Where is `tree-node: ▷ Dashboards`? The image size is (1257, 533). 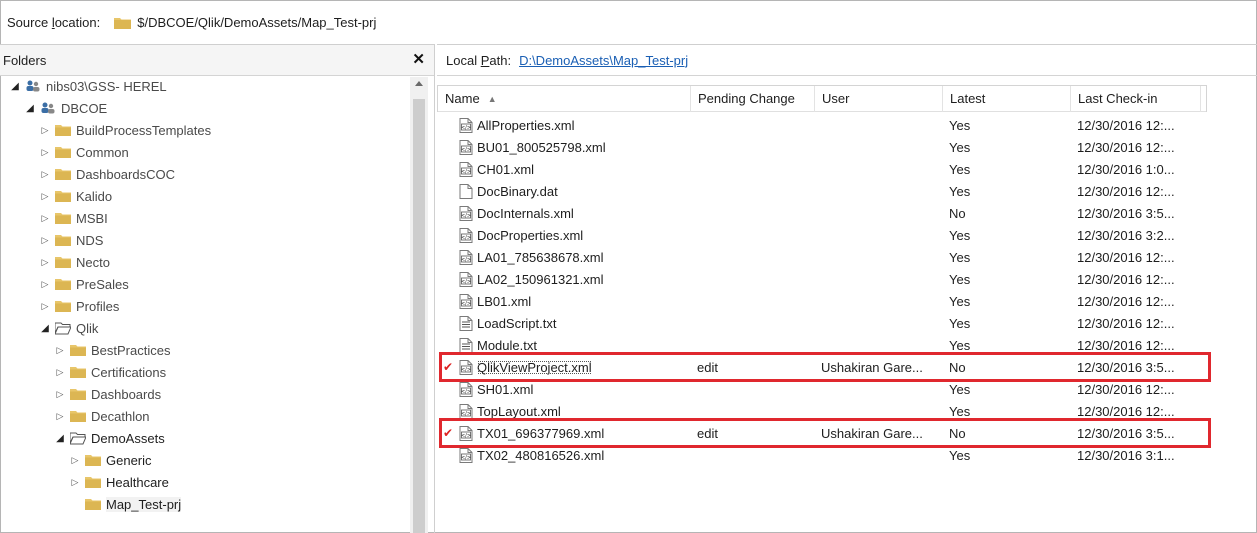
tree-node: ▷ Dashboards is located at coordinates (108, 394).